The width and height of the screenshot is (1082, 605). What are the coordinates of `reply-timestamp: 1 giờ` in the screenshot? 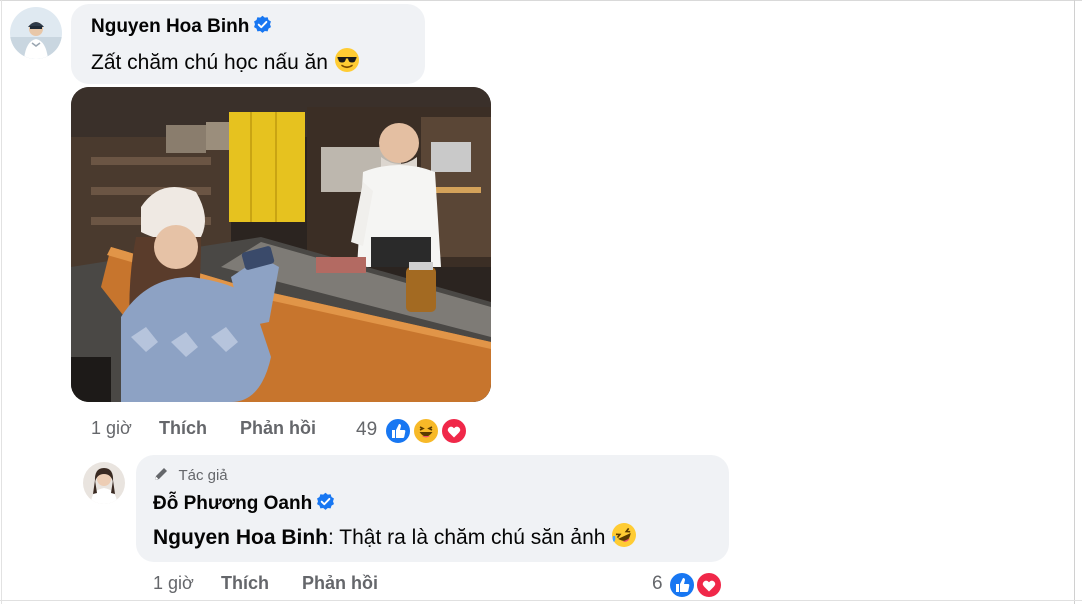 It's located at (173, 583).